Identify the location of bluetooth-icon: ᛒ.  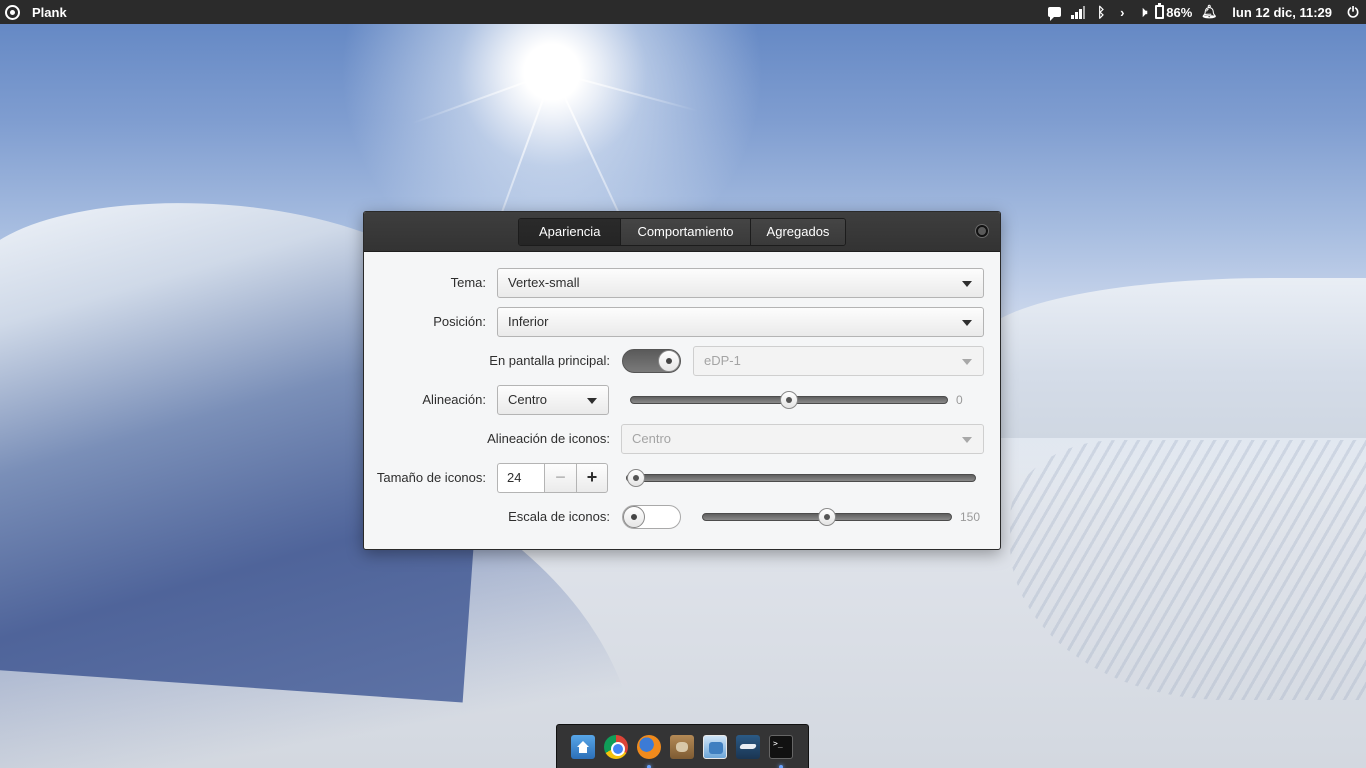
(1101, 12).